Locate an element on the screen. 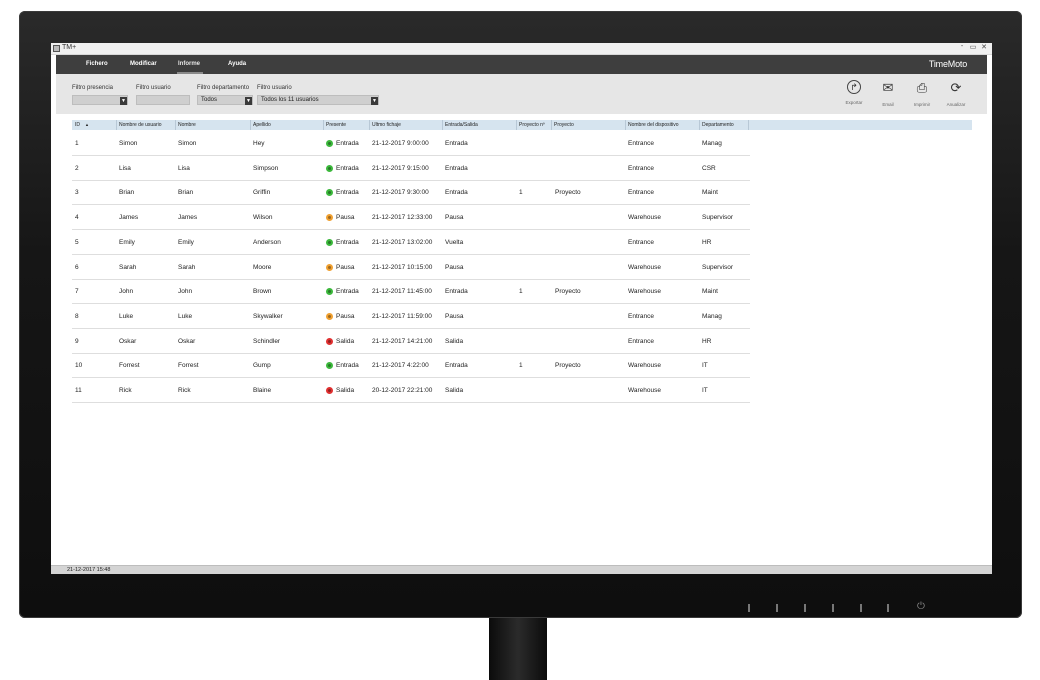 Image resolution: width=1040 pixels, height=680 pixels. column-header: Departamento is located at coordinates (718, 125).